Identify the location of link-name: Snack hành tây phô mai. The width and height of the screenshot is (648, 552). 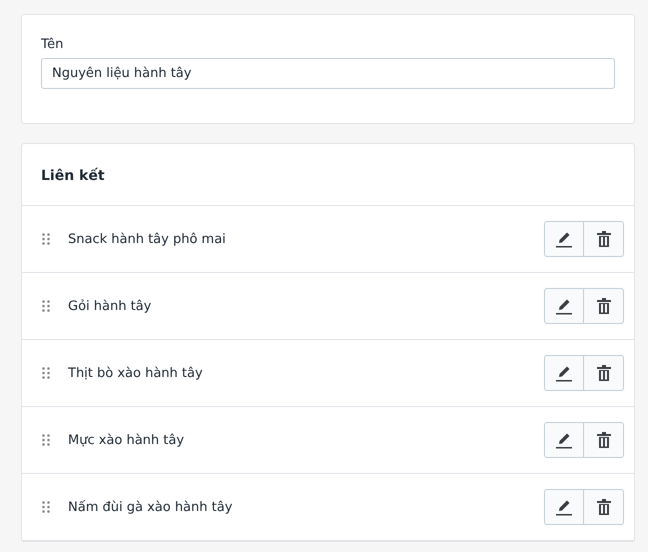
(147, 239).